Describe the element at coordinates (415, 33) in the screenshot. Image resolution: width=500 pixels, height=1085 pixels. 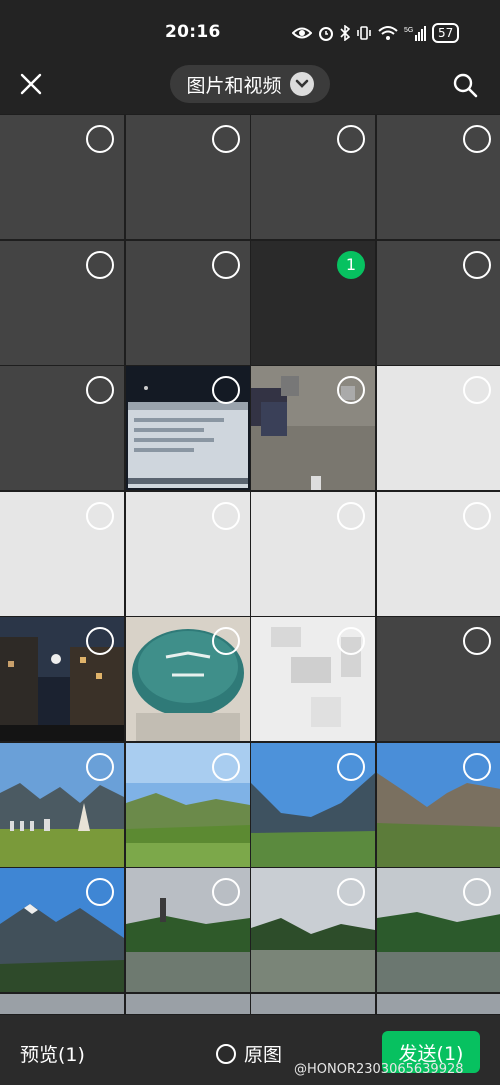
I see `signal-icon: 5G` at that location.